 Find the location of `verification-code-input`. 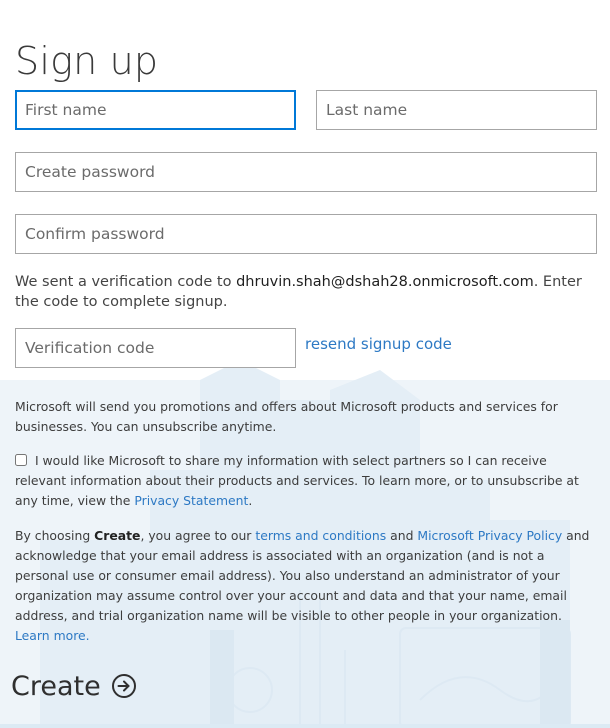

verification-code-input is located at coordinates (155, 348).